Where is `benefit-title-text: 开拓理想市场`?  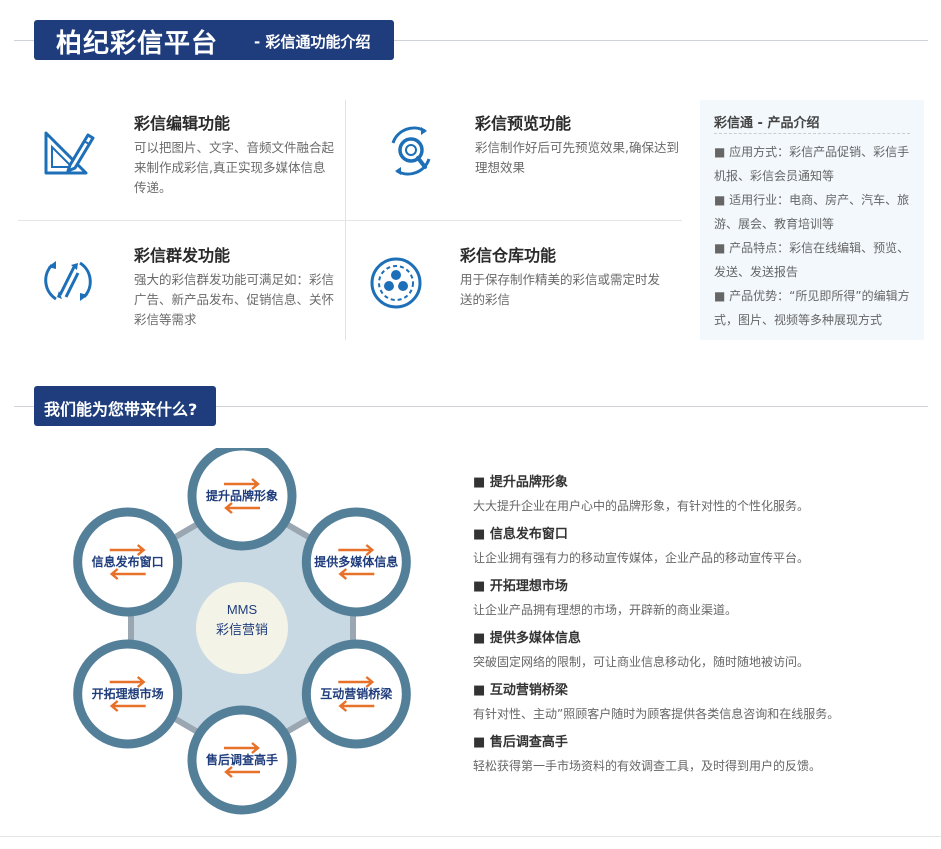 benefit-title-text: 开拓理想市场 is located at coordinates (528, 586).